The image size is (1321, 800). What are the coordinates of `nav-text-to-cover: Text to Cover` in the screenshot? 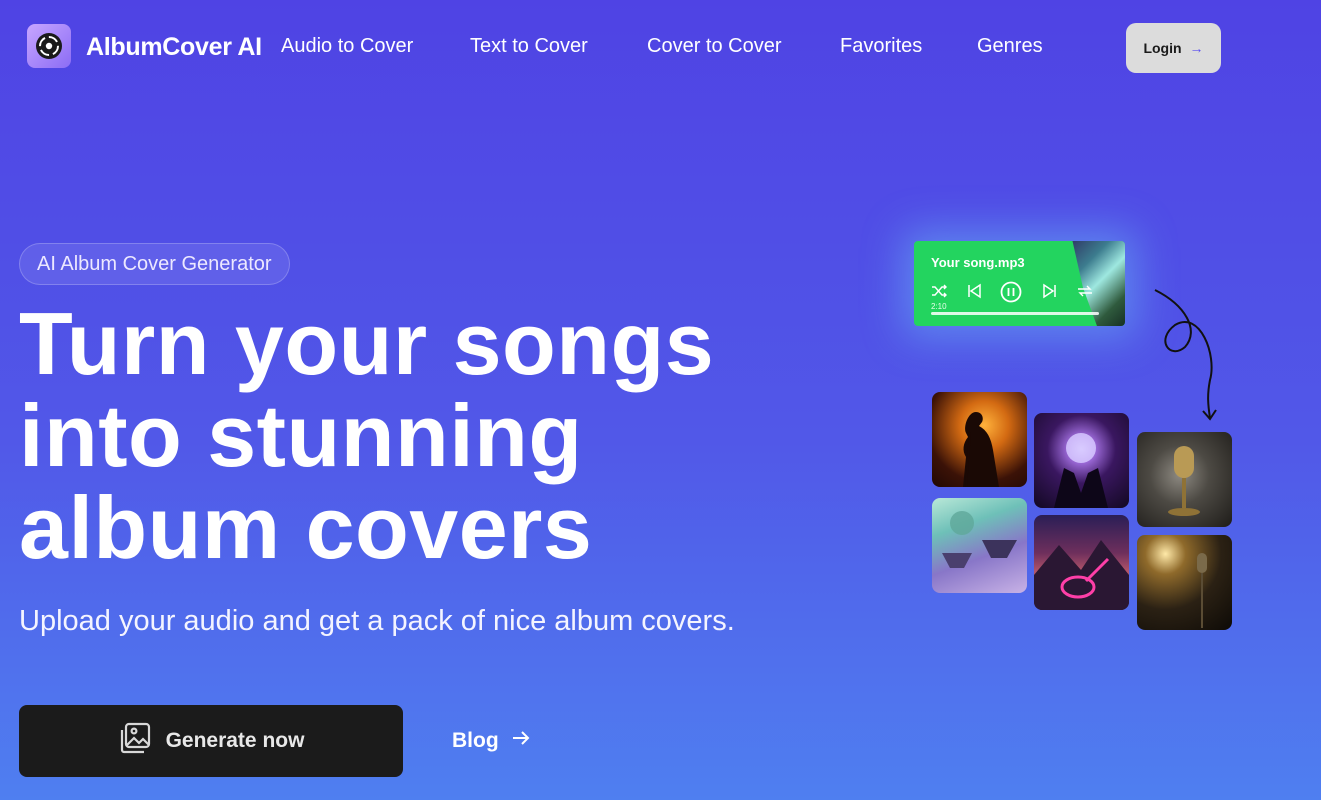 It's located at (529, 46).